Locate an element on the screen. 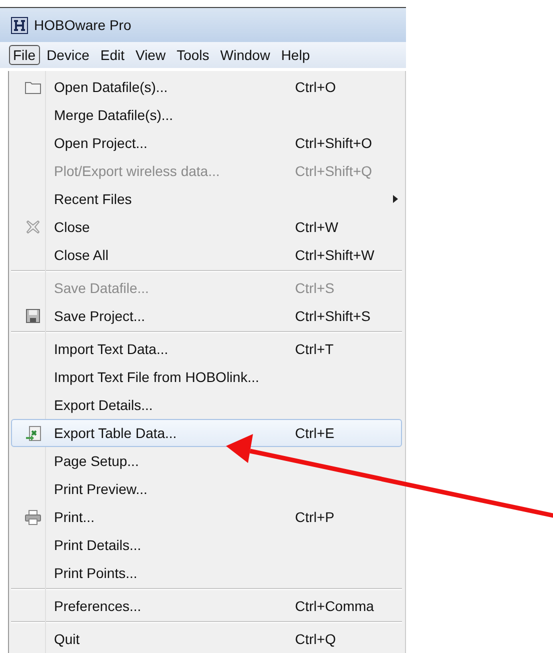  menu-item: Save Project... Ctrl+Shift+S is located at coordinates (206, 316).